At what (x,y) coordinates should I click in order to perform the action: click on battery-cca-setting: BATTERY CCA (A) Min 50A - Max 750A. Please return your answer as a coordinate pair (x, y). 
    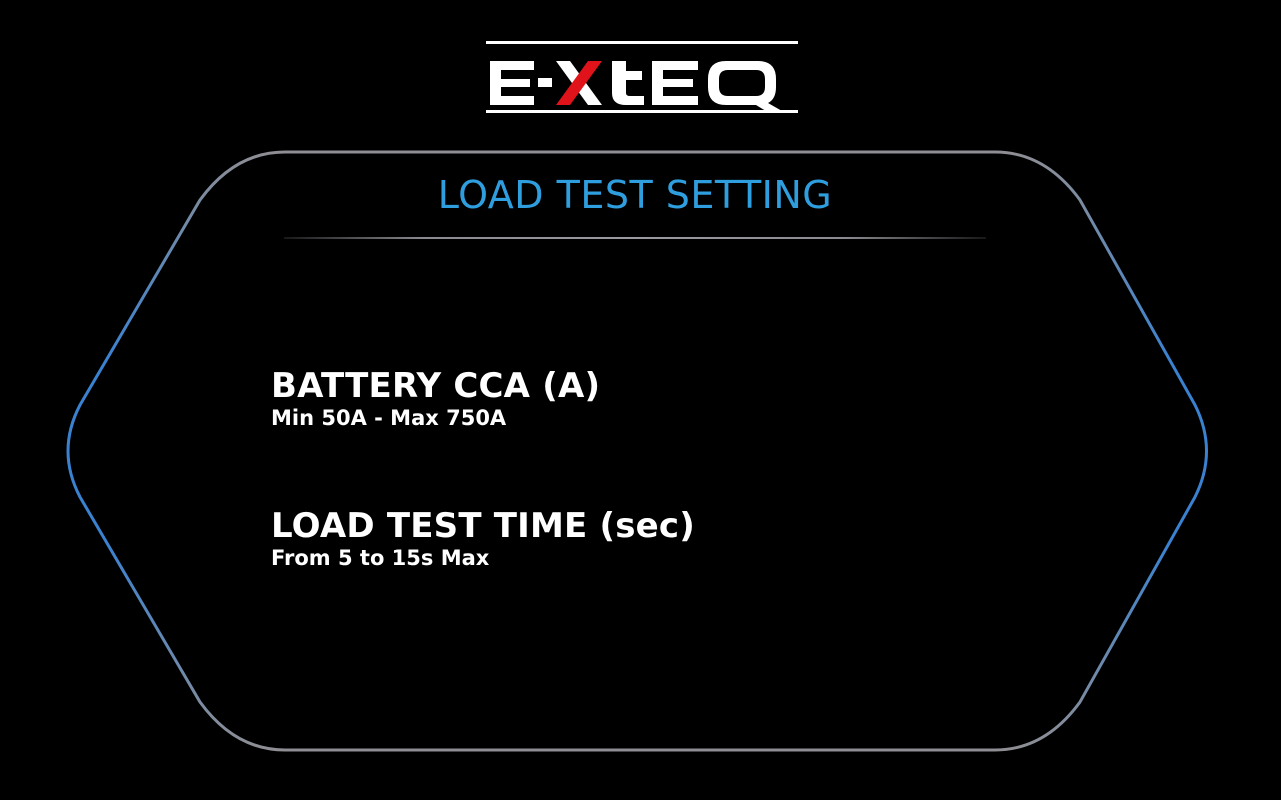
    Looking at the image, I should click on (435, 399).